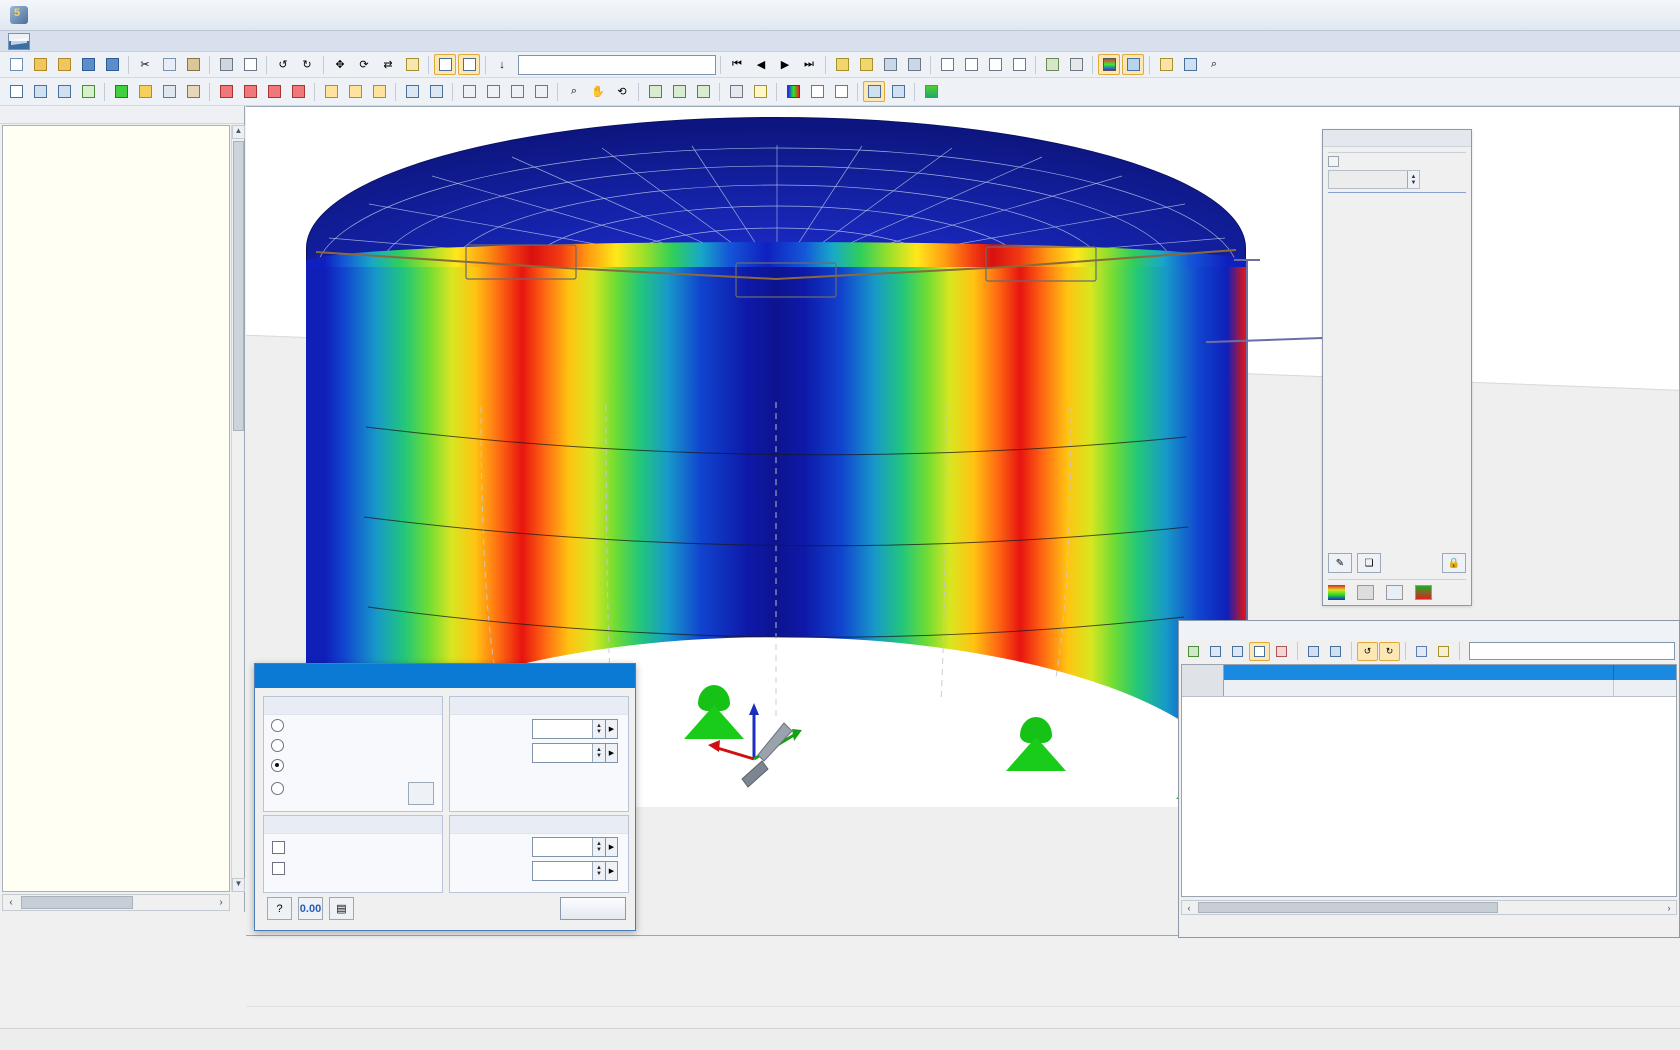 The width and height of the screenshot is (1680, 1050). What do you see at coordinates (1423, 592) in the screenshot?
I see `legend-tab-icon` at bounding box center [1423, 592].